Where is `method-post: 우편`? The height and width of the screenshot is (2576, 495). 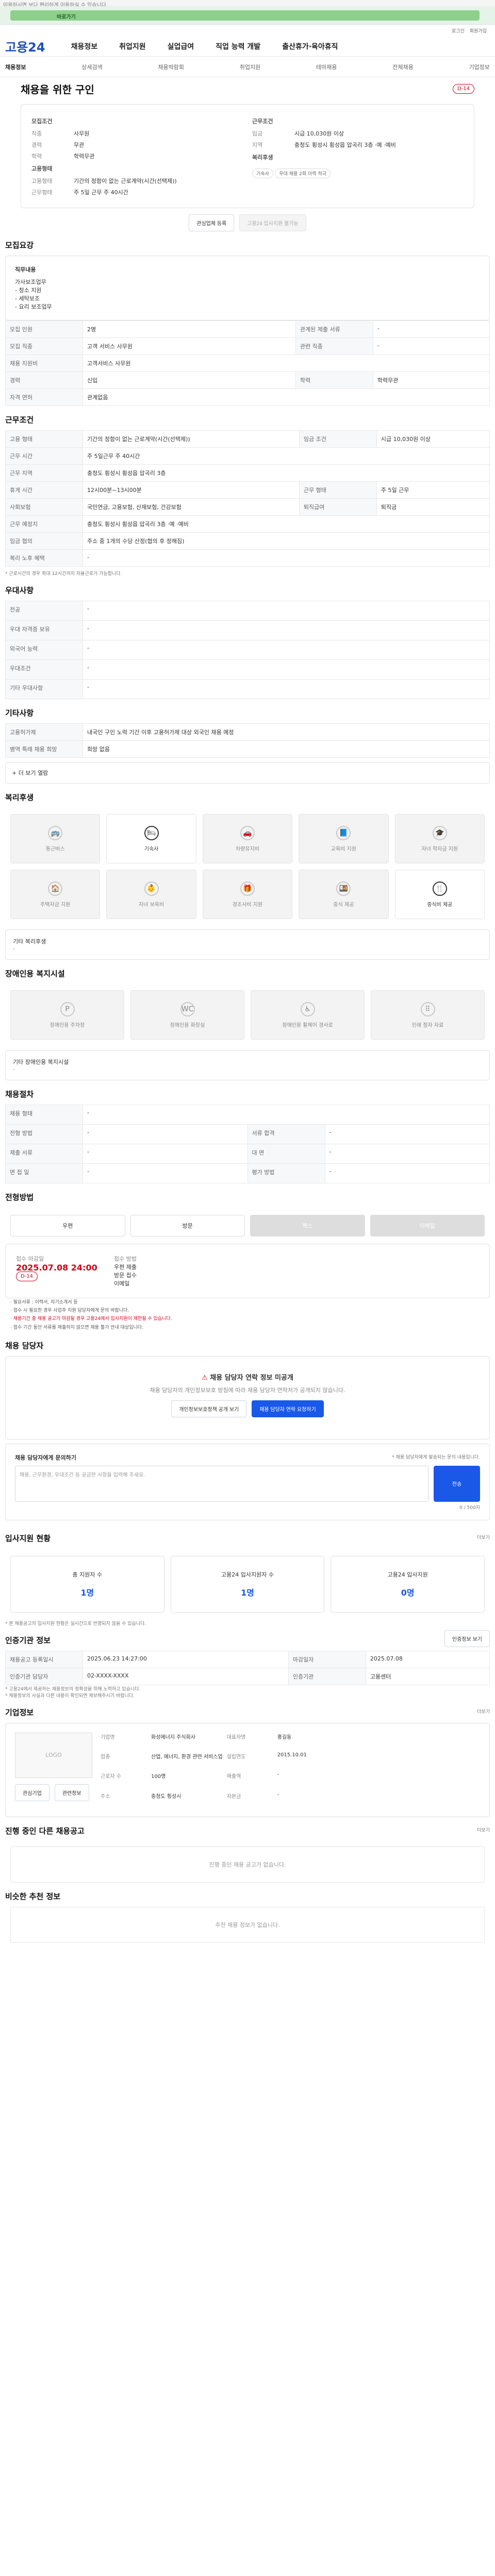 method-post: 우편 is located at coordinates (67, 1225).